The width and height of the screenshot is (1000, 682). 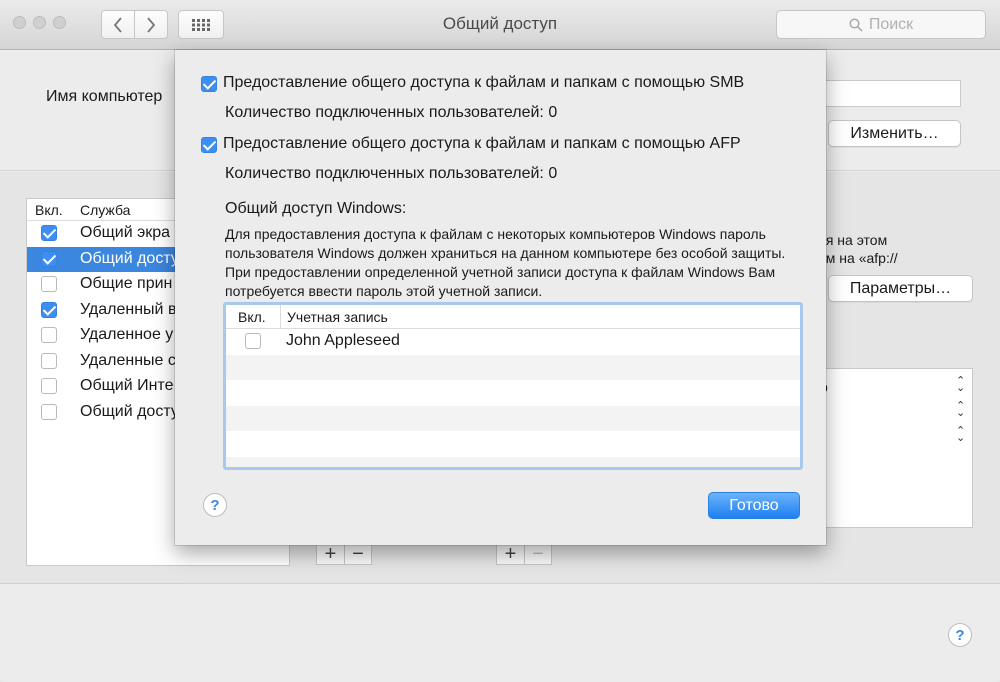 I want to click on services-add-remove: + −, so click(x=344, y=554).